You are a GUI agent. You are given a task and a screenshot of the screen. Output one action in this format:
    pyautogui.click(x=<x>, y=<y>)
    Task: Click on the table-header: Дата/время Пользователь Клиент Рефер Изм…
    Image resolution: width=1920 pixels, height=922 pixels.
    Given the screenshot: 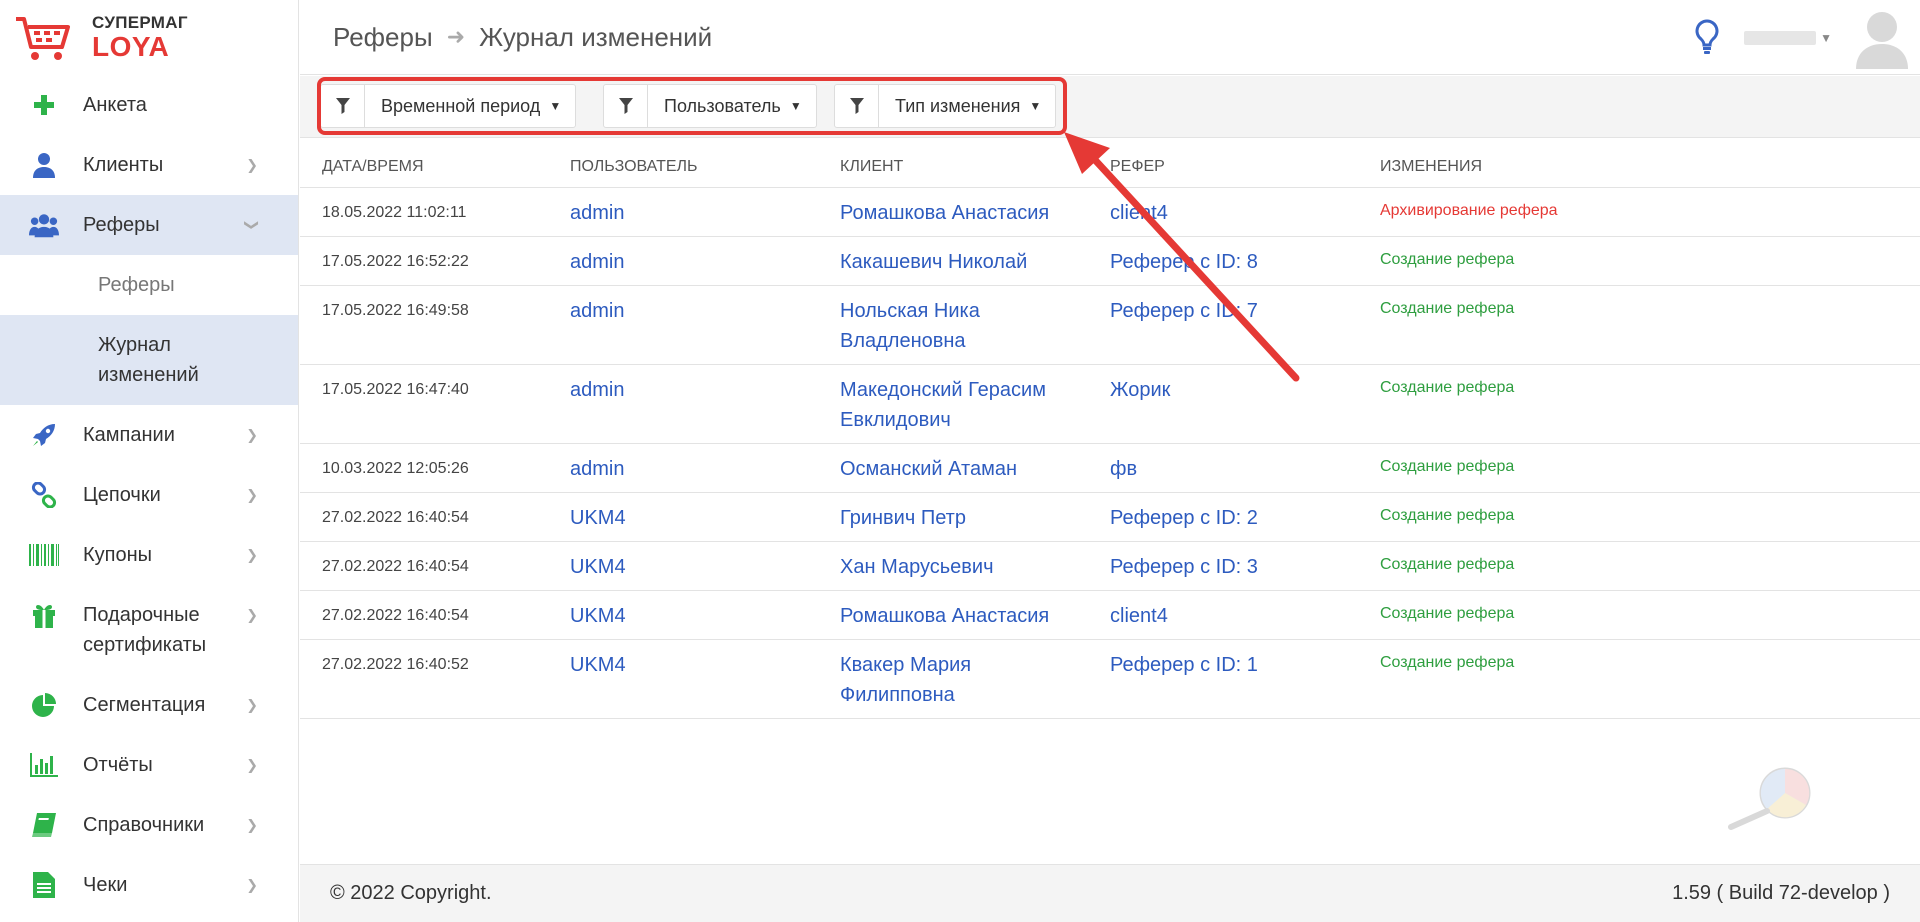 What is the action you would take?
    pyautogui.click(x=1110, y=167)
    